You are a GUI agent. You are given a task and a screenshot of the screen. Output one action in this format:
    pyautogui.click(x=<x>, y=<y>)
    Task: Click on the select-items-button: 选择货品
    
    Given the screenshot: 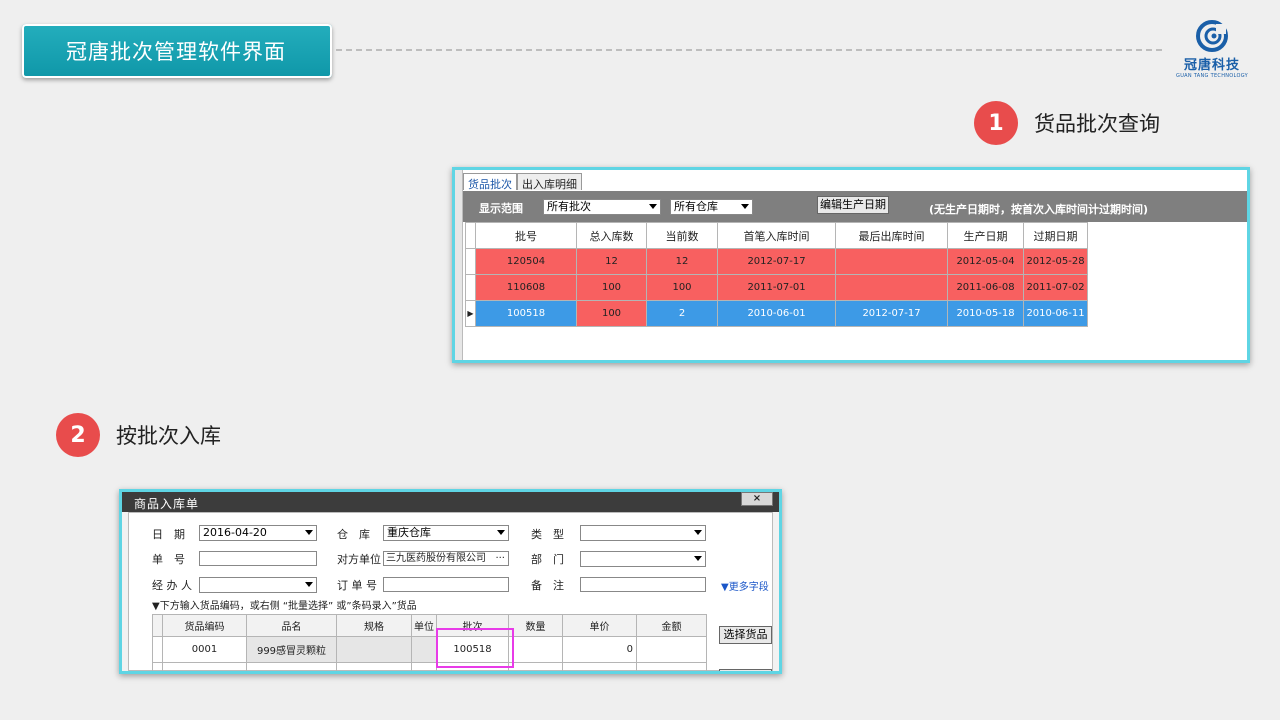 What is the action you would take?
    pyautogui.click(x=745, y=635)
    